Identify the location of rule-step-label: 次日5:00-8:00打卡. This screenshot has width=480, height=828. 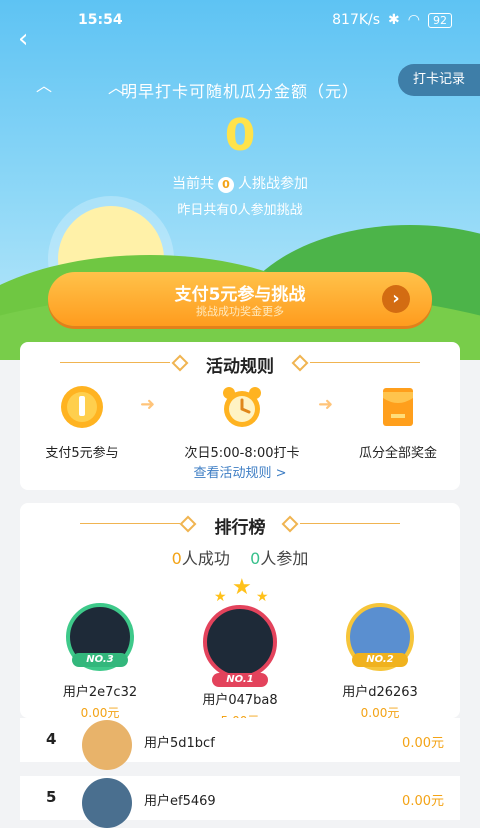
(242, 453).